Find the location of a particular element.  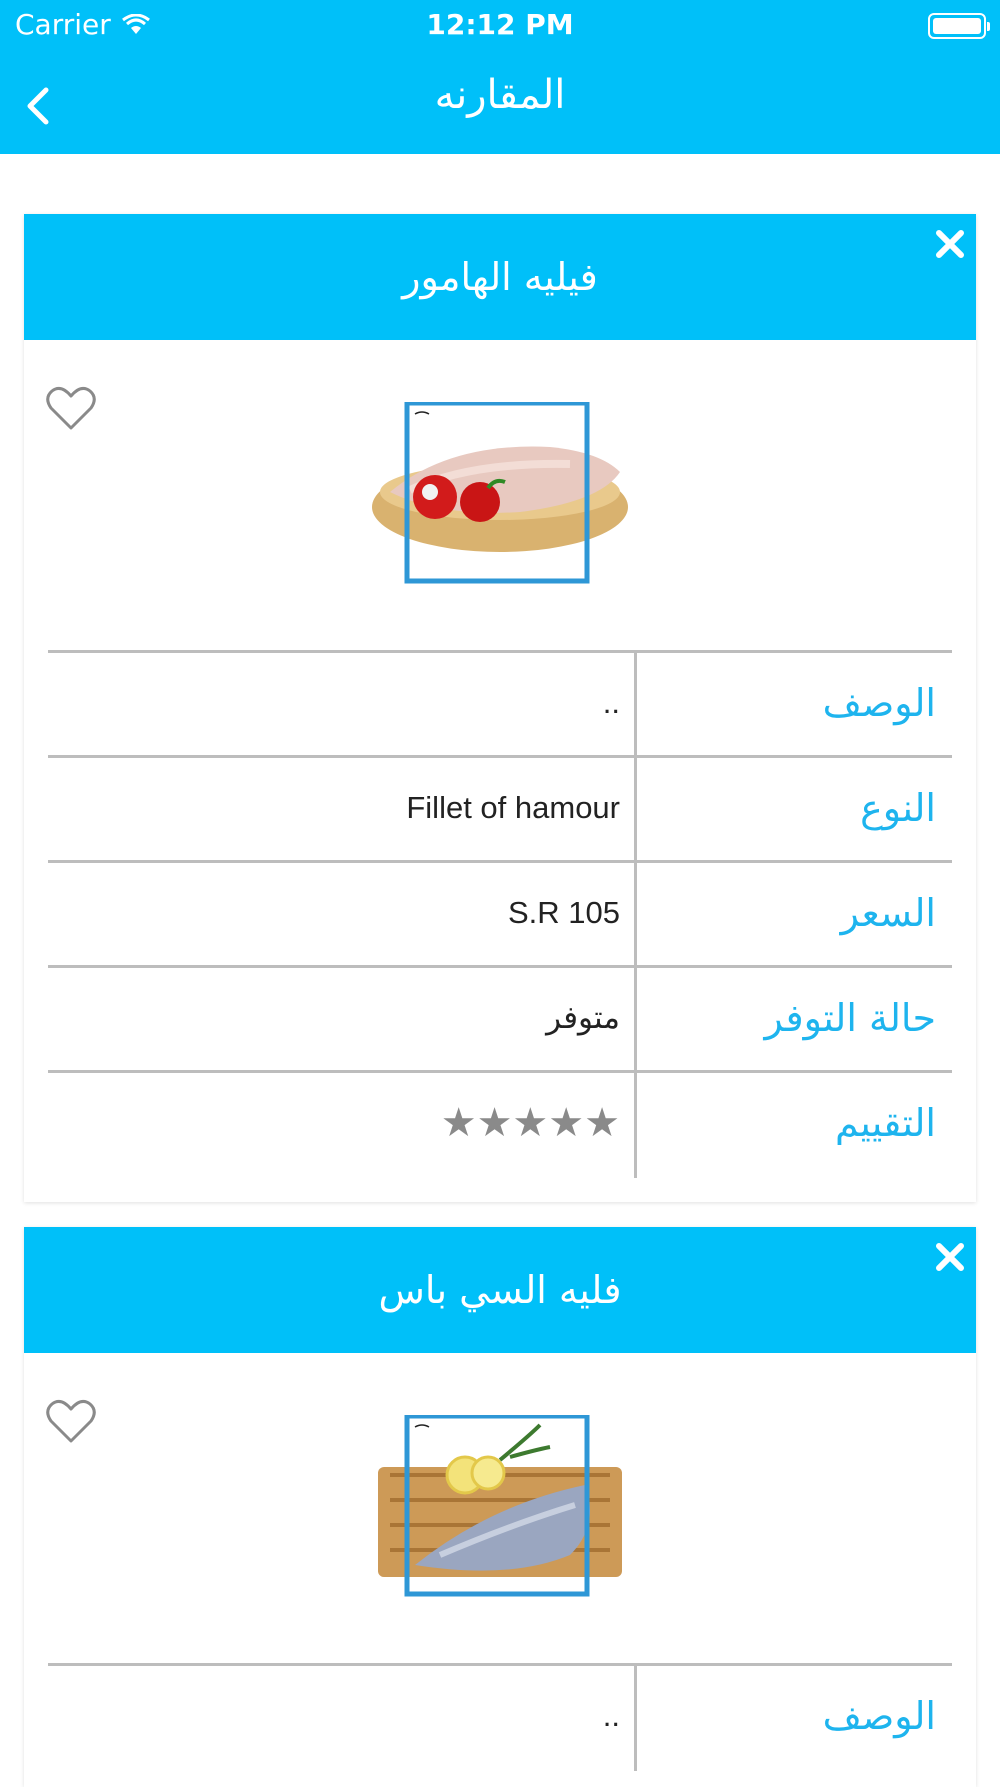

battery-icon is located at coordinates (959, 26).